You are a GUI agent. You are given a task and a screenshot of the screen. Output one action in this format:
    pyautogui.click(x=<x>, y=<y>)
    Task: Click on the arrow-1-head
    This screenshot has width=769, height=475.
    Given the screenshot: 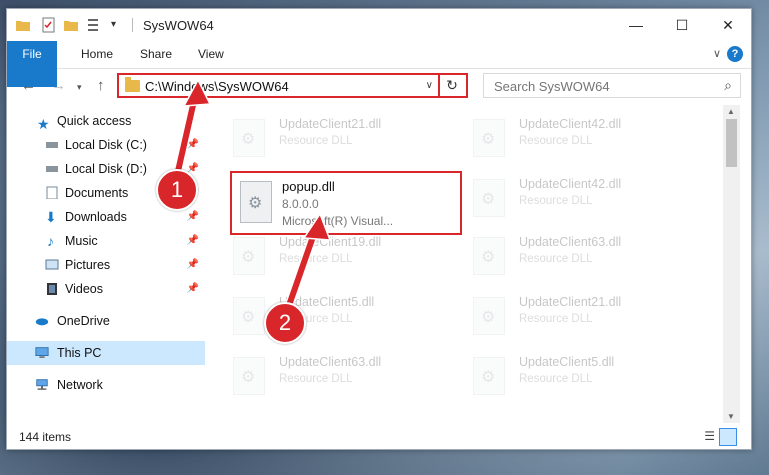 What is the action you would take?
    pyautogui.click(x=197, y=92)
    